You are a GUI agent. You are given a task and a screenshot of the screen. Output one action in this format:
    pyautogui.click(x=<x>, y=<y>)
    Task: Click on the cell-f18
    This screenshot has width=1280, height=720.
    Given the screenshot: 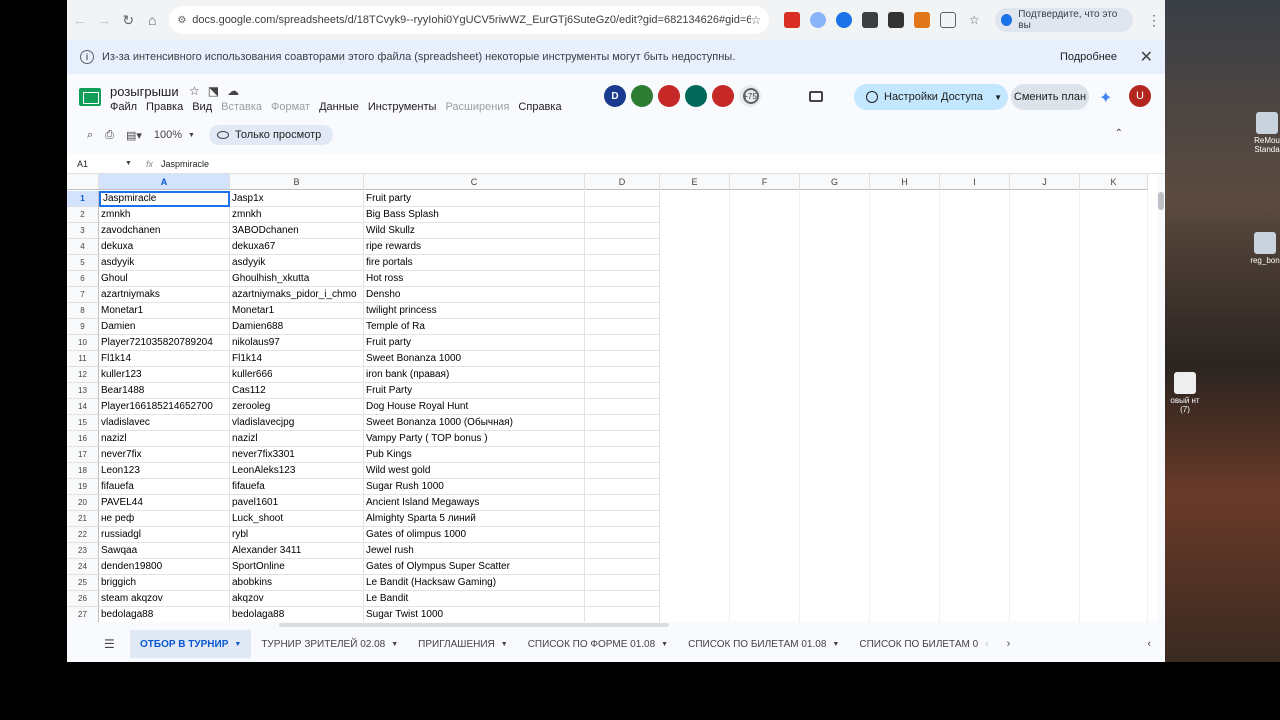 What is the action you would take?
    pyautogui.click(x=765, y=471)
    